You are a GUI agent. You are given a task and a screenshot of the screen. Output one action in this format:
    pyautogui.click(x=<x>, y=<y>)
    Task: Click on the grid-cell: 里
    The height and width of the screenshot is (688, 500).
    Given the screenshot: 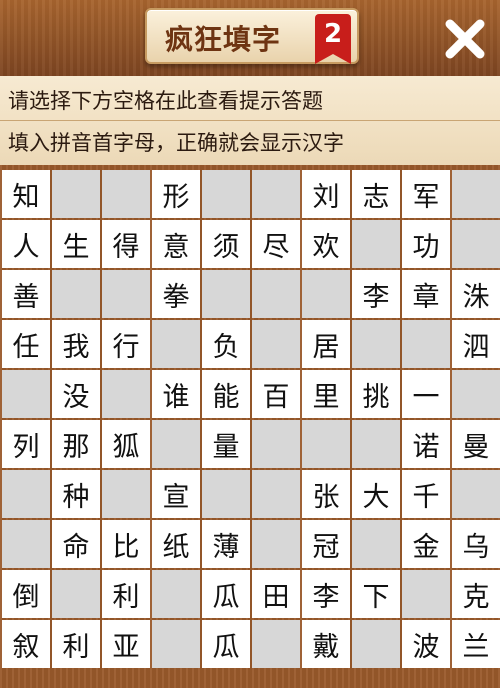 What is the action you would take?
    pyautogui.click(x=326, y=394)
    